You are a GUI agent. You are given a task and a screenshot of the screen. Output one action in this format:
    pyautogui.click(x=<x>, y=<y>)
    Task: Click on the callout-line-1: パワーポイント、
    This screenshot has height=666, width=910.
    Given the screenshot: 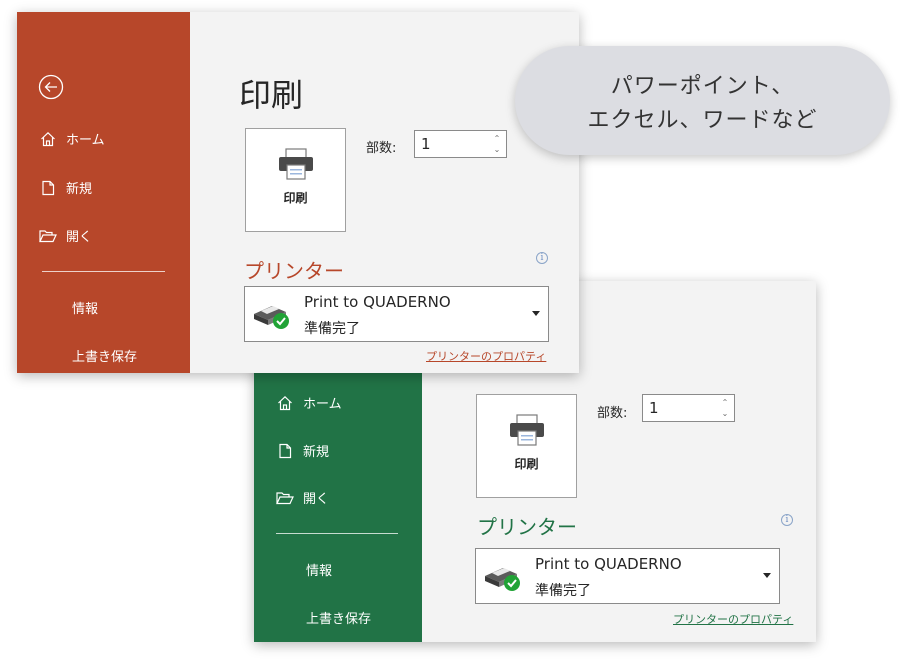 What is the action you would take?
    pyautogui.click(x=702, y=86)
    